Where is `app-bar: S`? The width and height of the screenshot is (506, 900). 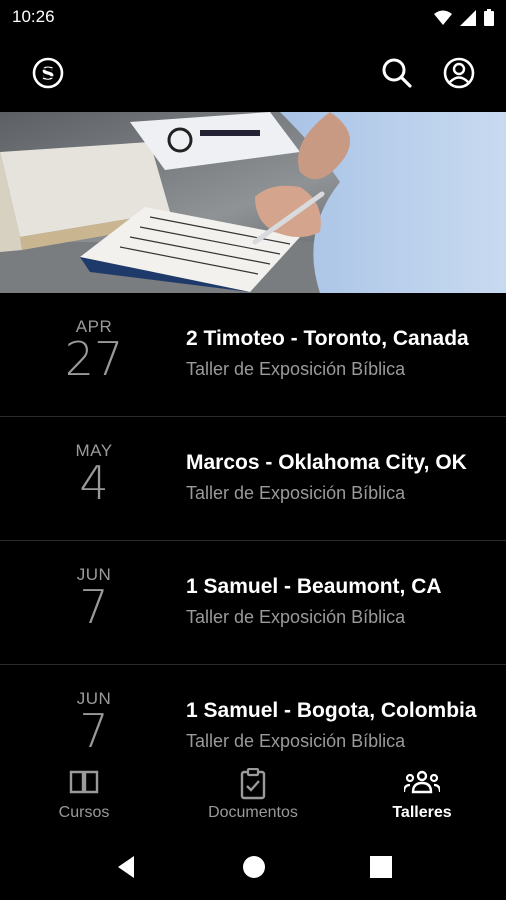 app-bar: S is located at coordinates (253, 74).